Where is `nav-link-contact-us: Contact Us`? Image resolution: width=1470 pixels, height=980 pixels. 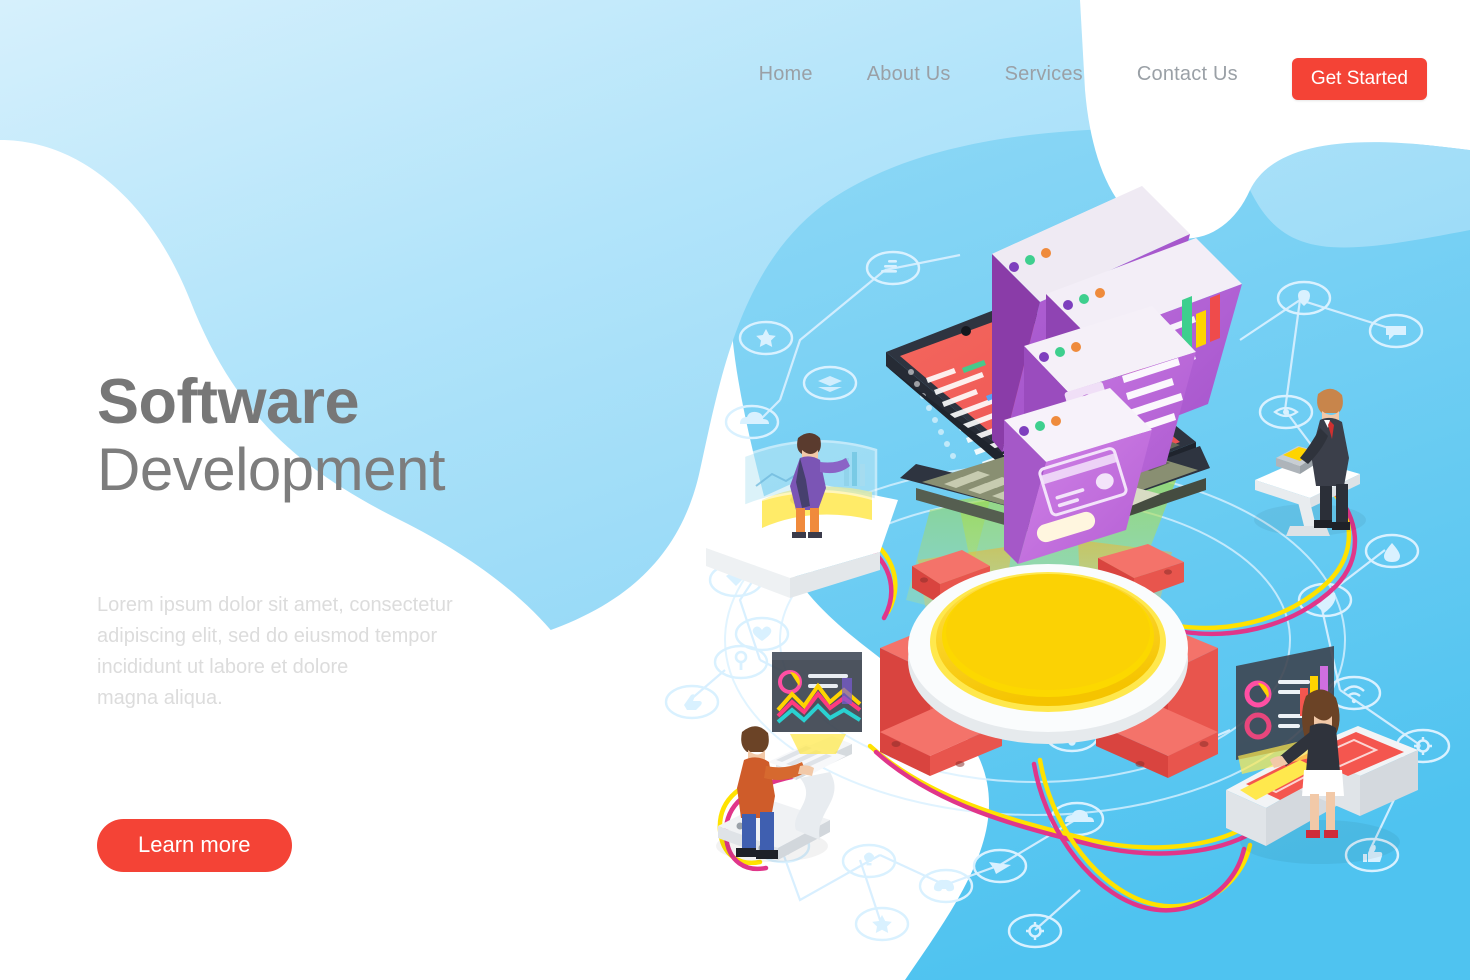 nav-link-contact-us: Contact Us is located at coordinates (1187, 74).